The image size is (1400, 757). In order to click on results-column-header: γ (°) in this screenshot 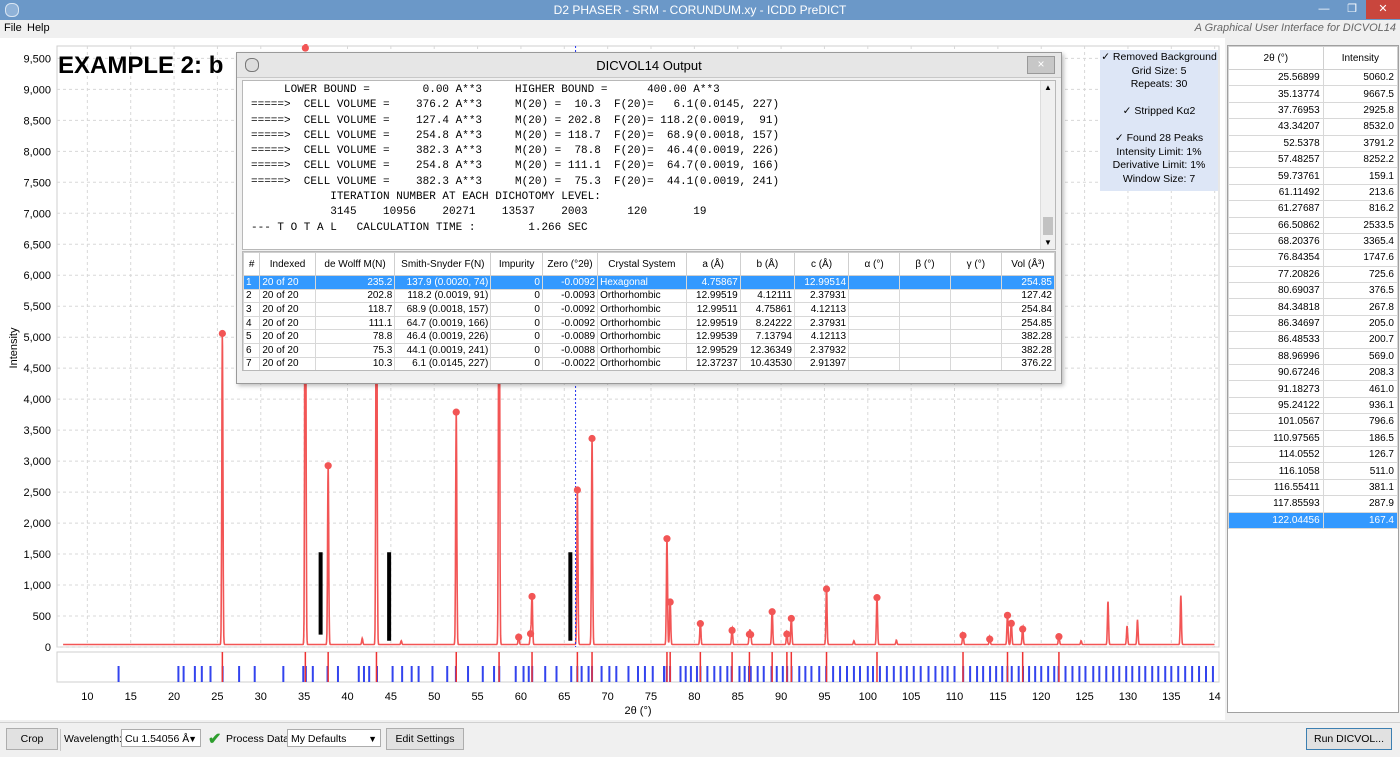, I will do `click(975, 264)`.